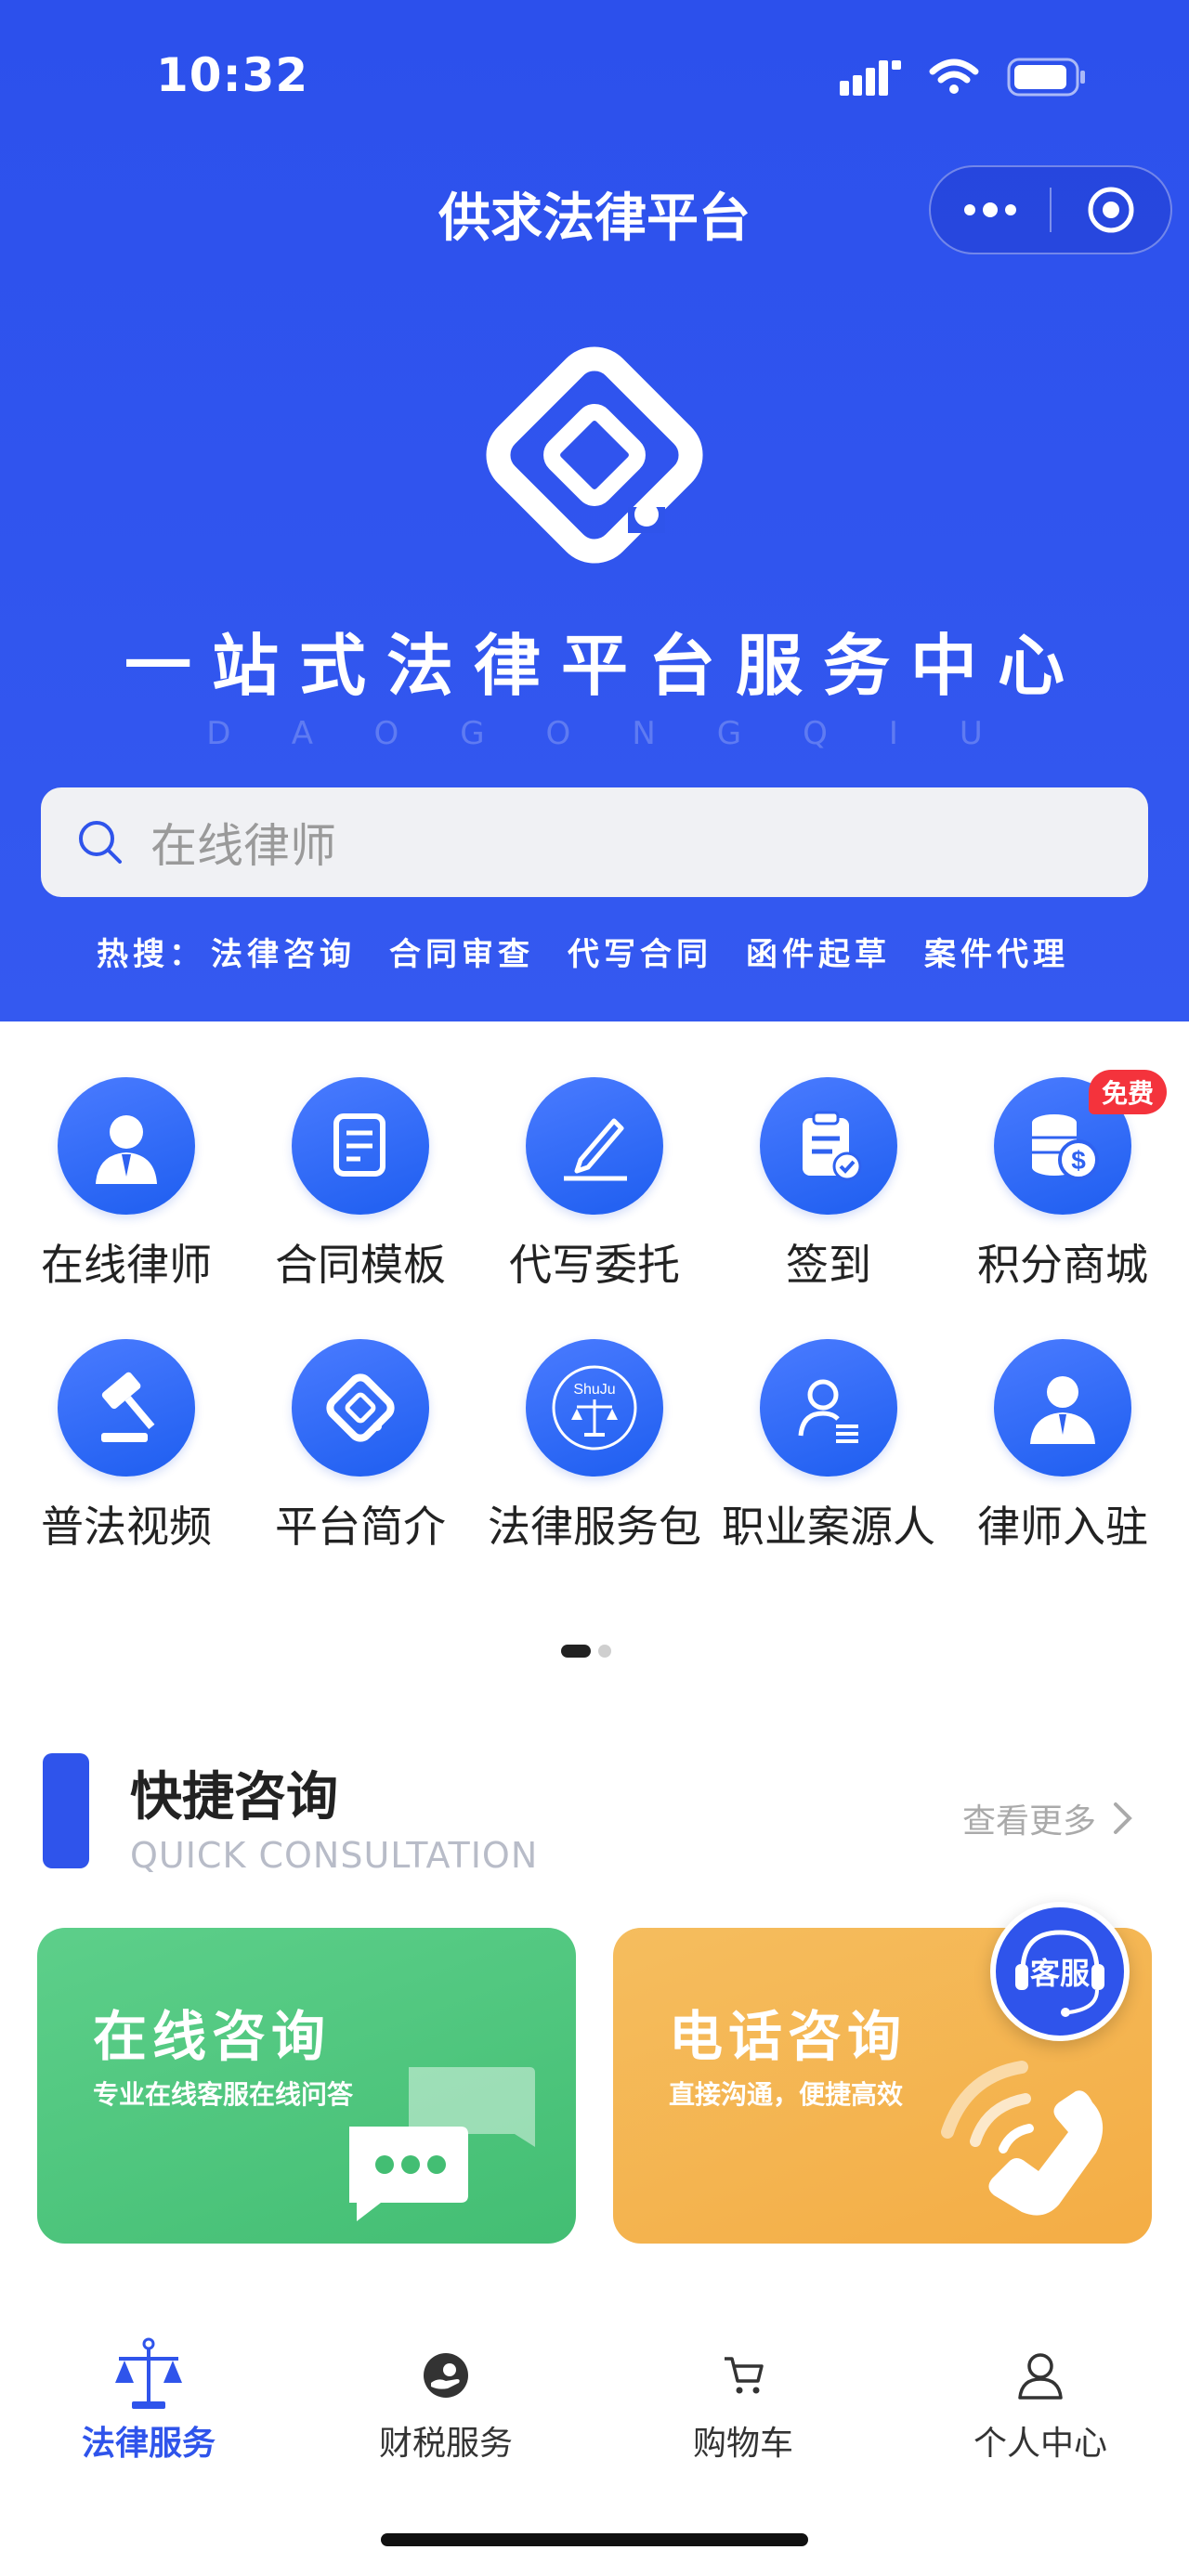  What do you see at coordinates (446, 2375) in the screenshot?
I see `money-hand-icon` at bounding box center [446, 2375].